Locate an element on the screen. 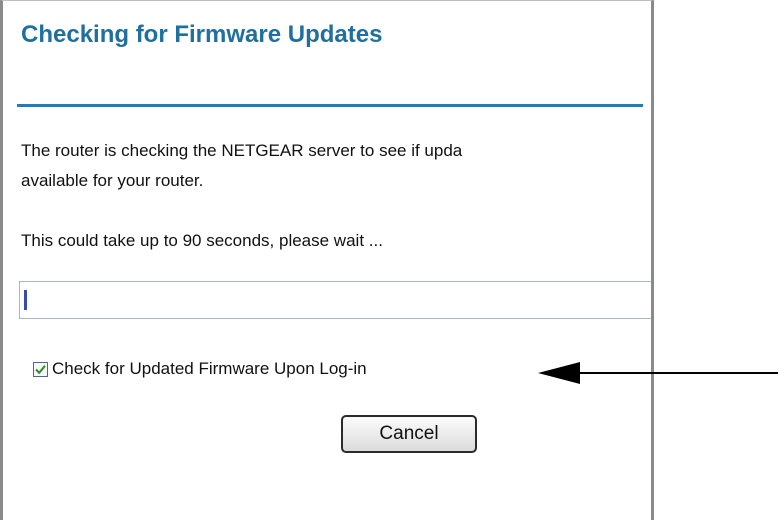 This screenshot has height=520, width=784. arrow-left-icon is located at coordinates (658, 373).